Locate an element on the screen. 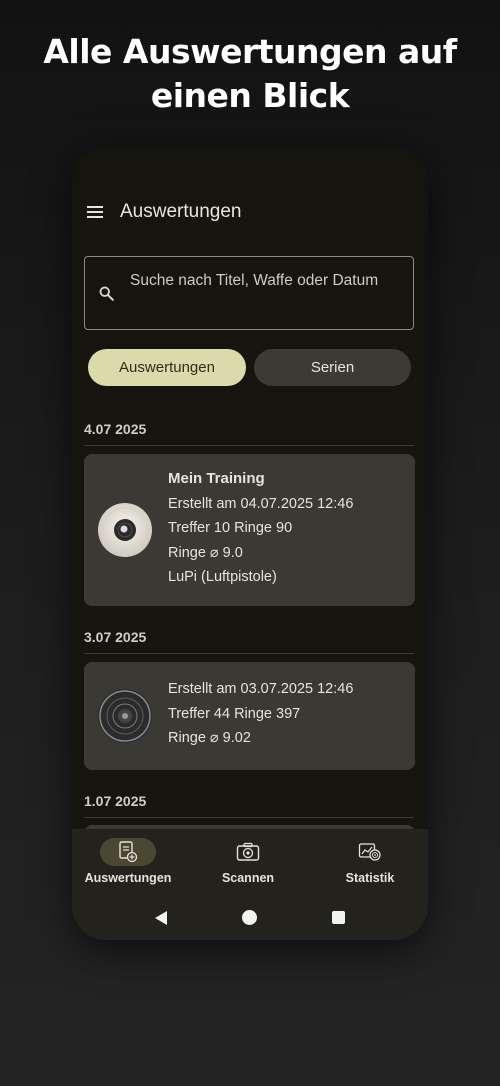 The height and width of the screenshot is (1086, 500). card-average: Ringe ⌀ 9.0 is located at coordinates (205, 552).